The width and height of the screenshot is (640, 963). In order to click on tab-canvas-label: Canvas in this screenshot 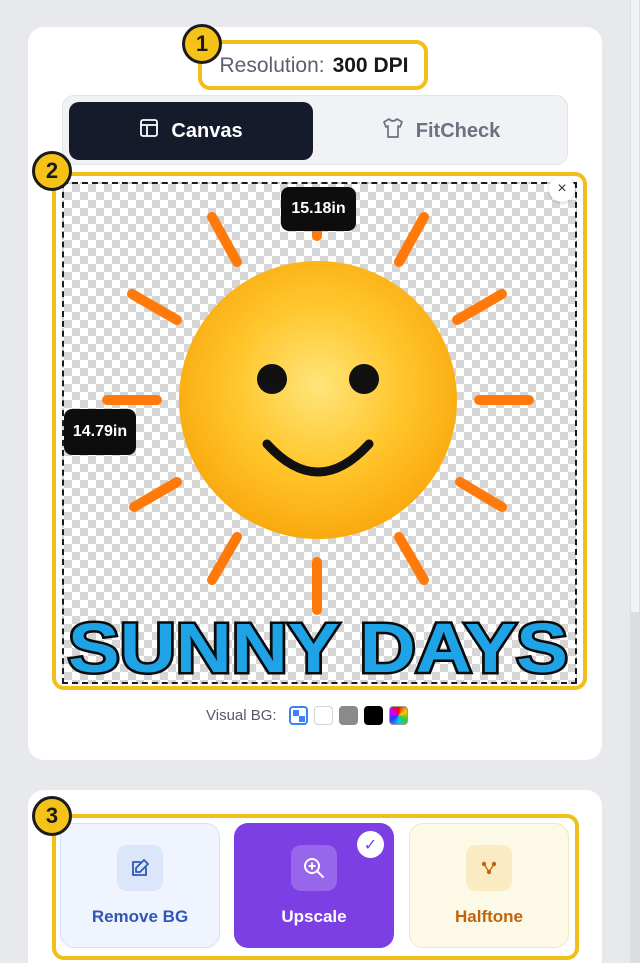, I will do `click(207, 130)`.